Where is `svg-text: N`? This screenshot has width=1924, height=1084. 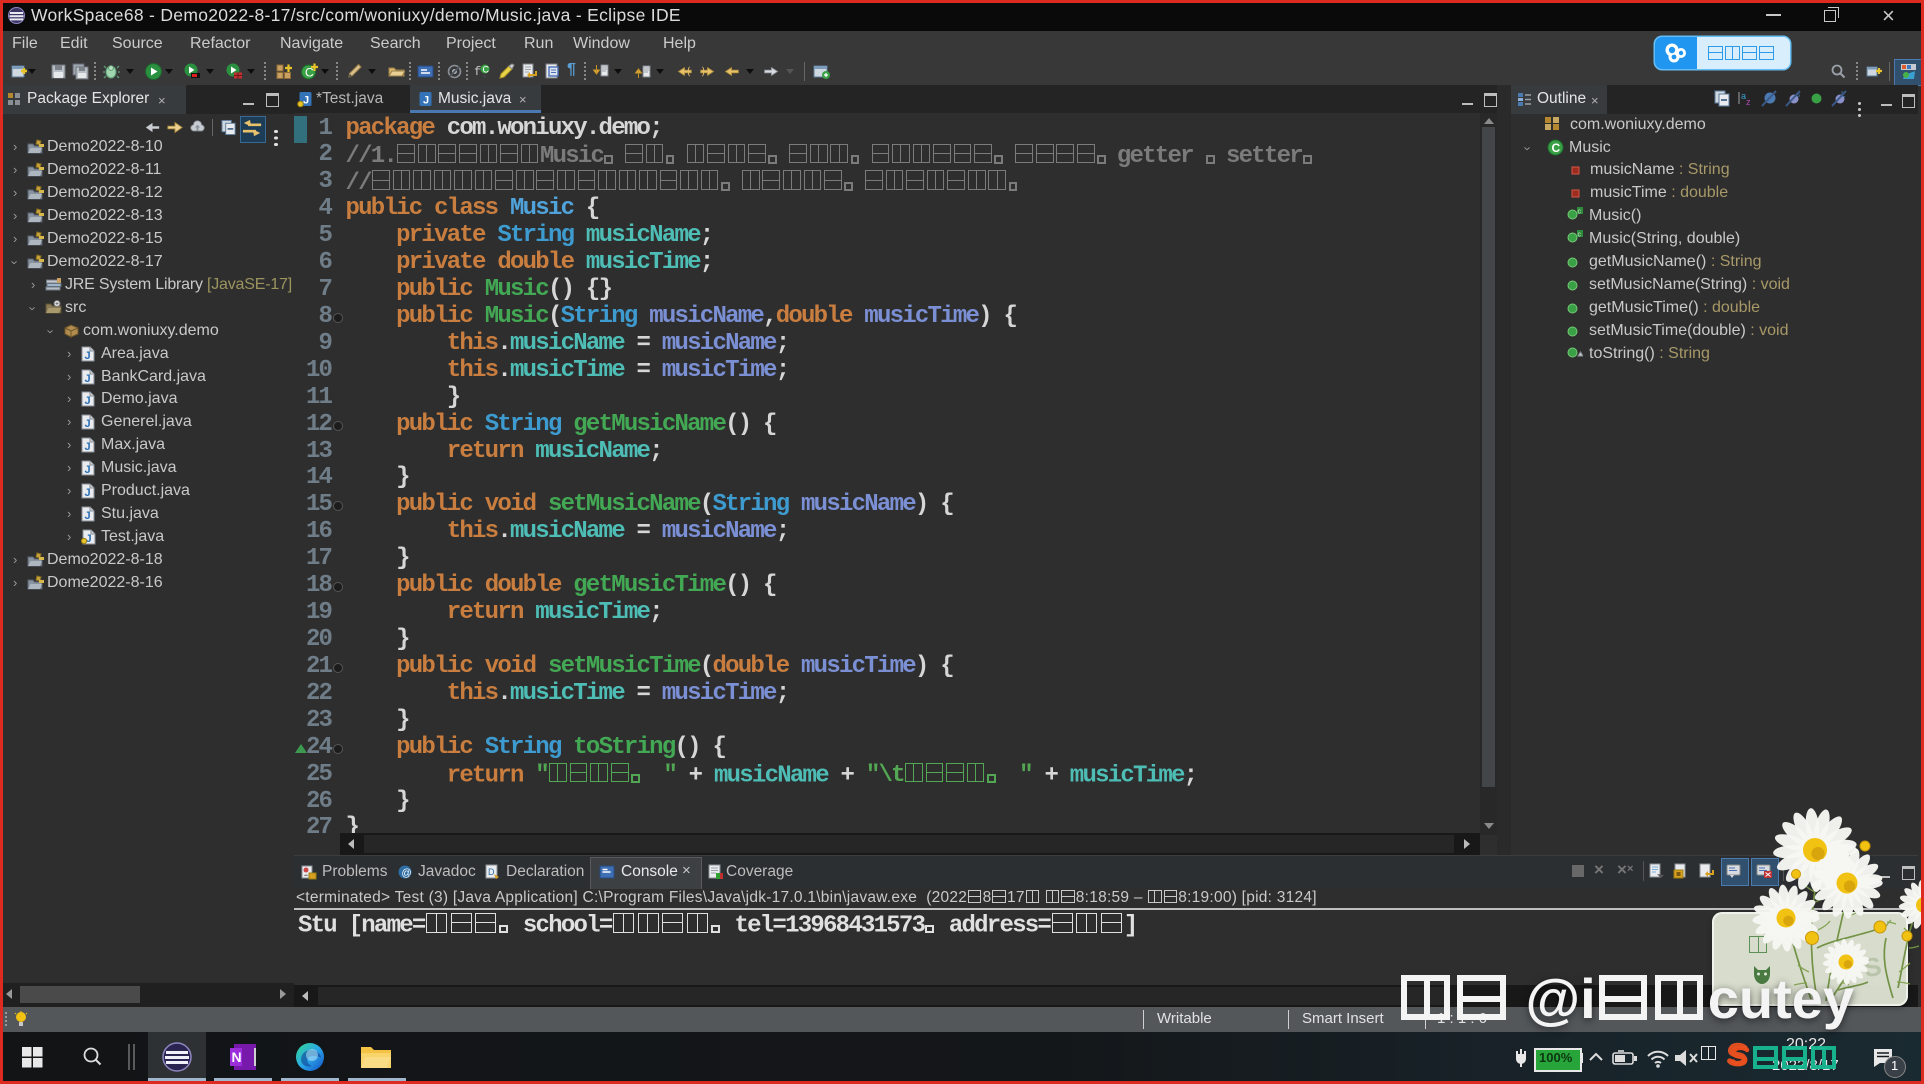
svg-text: N is located at coordinates (237, 1057).